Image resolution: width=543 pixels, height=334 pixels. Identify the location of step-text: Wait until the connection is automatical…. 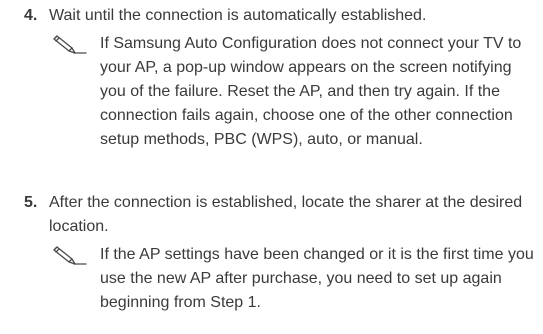
(238, 15).